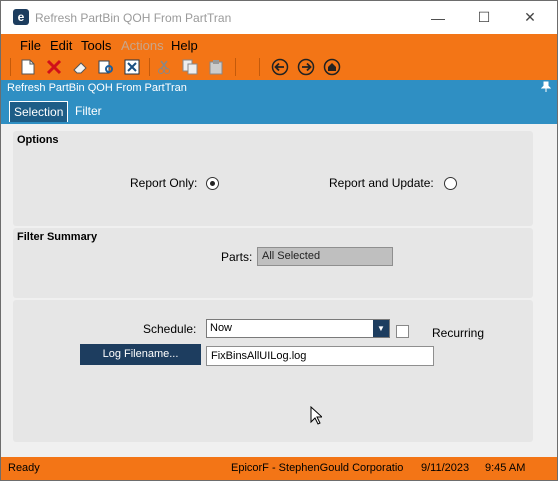 This screenshot has height=481, width=558. Describe the element at coordinates (212, 183) in the screenshot. I see `report-only-radio` at that location.